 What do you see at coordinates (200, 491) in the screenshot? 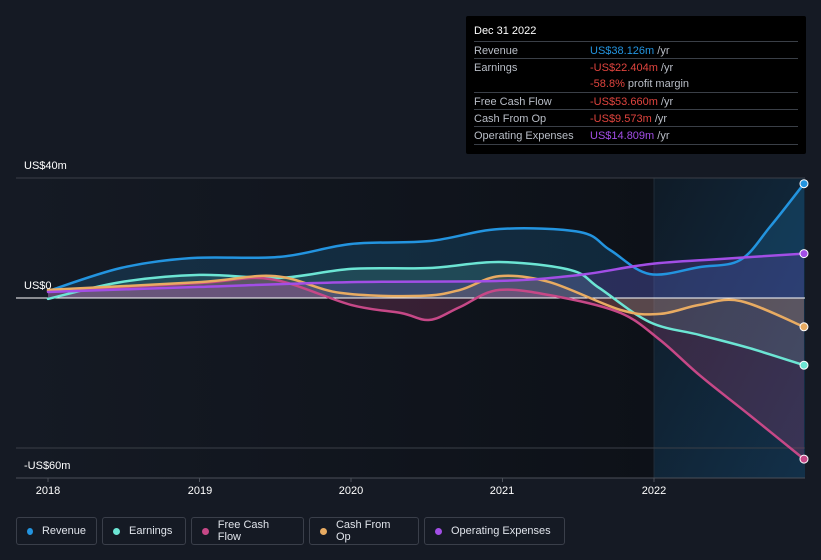
I see `x-tick-label: 2019` at bounding box center [200, 491].